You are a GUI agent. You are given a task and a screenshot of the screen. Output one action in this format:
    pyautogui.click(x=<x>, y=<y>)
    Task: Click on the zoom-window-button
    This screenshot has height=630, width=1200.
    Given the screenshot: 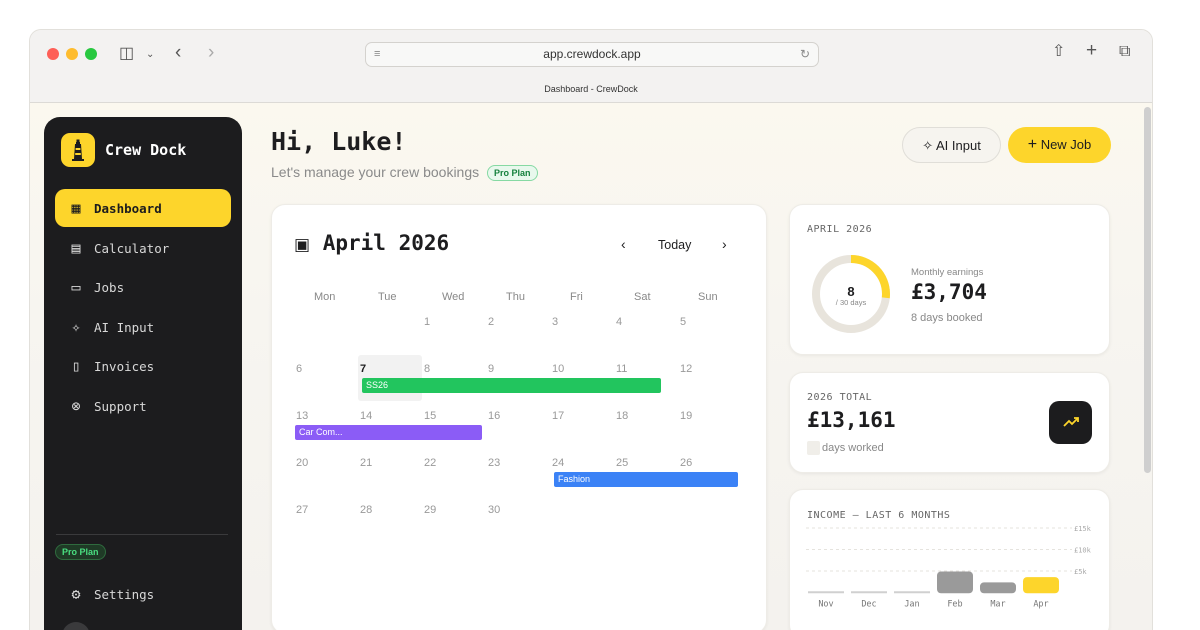 What is the action you would take?
    pyautogui.click(x=91, y=54)
    